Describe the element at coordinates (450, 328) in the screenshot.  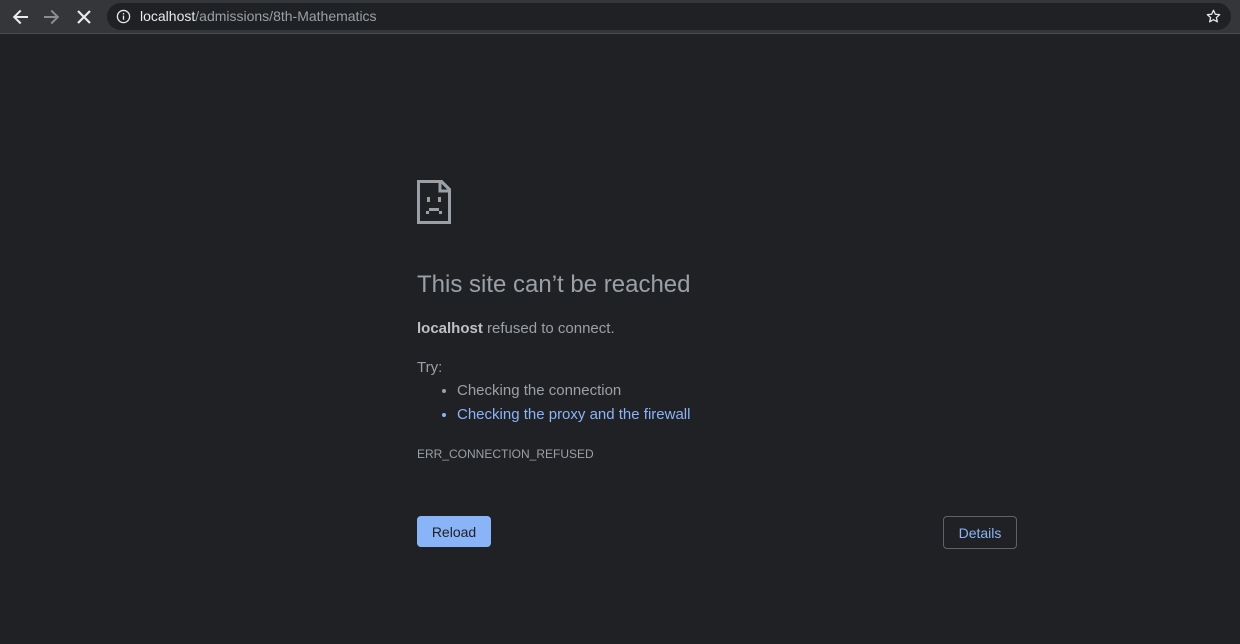
I see `error-host: localhost` at that location.